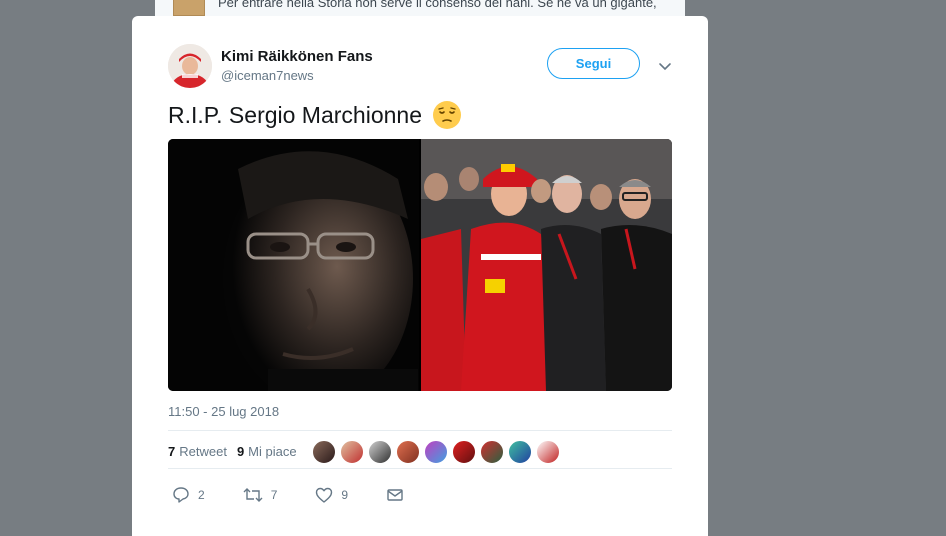 The width and height of the screenshot is (946, 536). What do you see at coordinates (447, 115) in the screenshot?
I see `pensive-face-emoji-icon` at bounding box center [447, 115].